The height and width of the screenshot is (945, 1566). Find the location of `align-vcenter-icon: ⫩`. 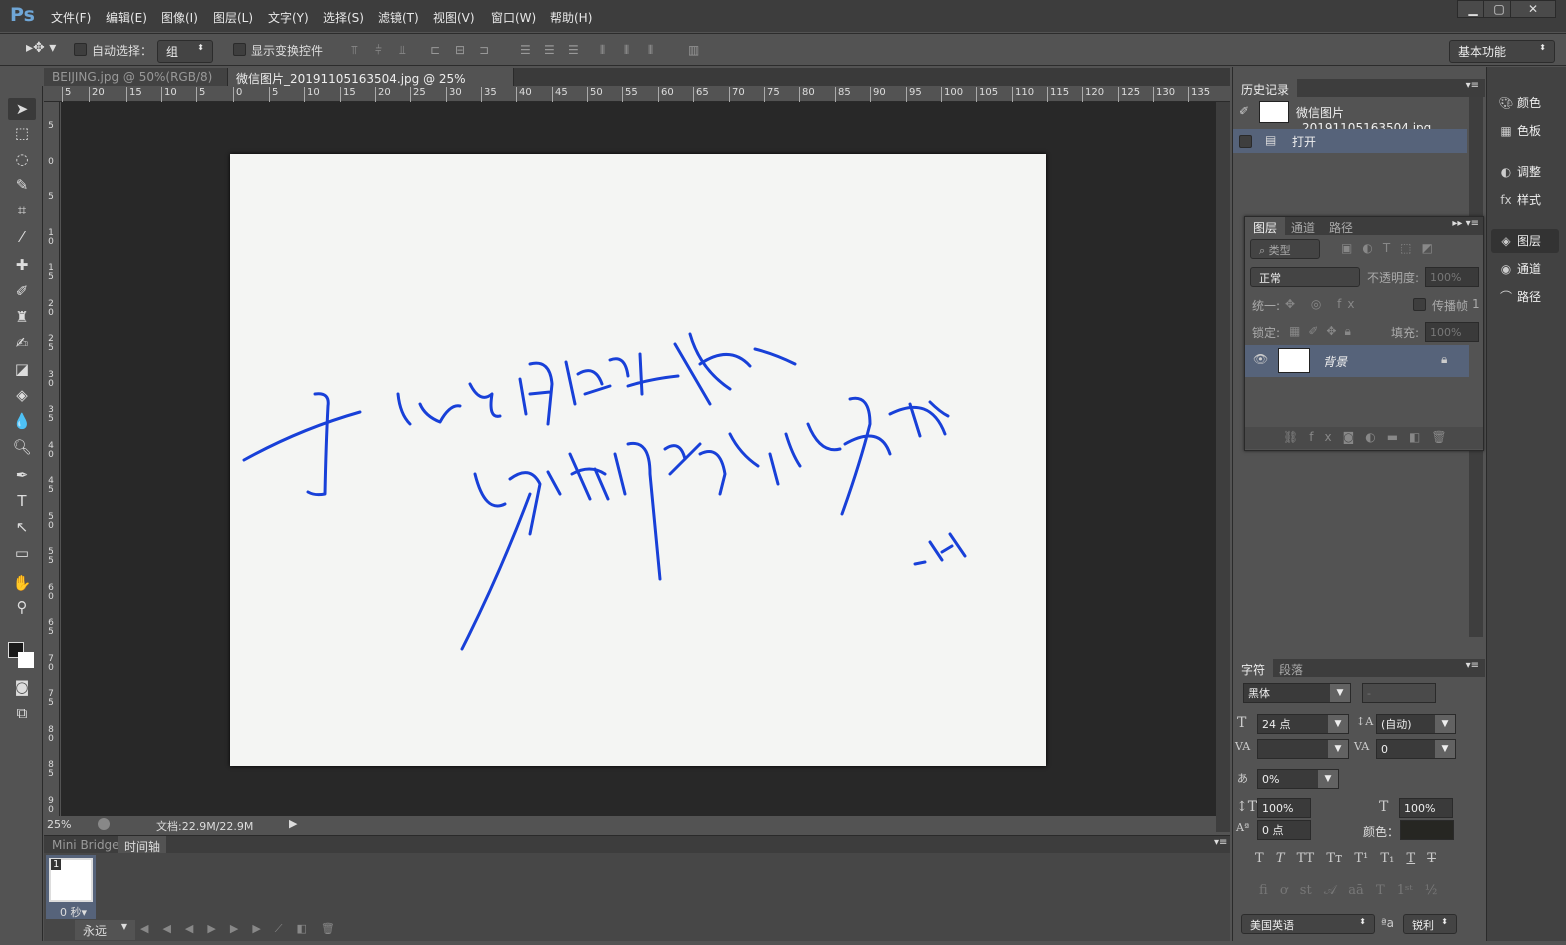

align-vcenter-icon: ⫩ is located at coordinates (382, 50).